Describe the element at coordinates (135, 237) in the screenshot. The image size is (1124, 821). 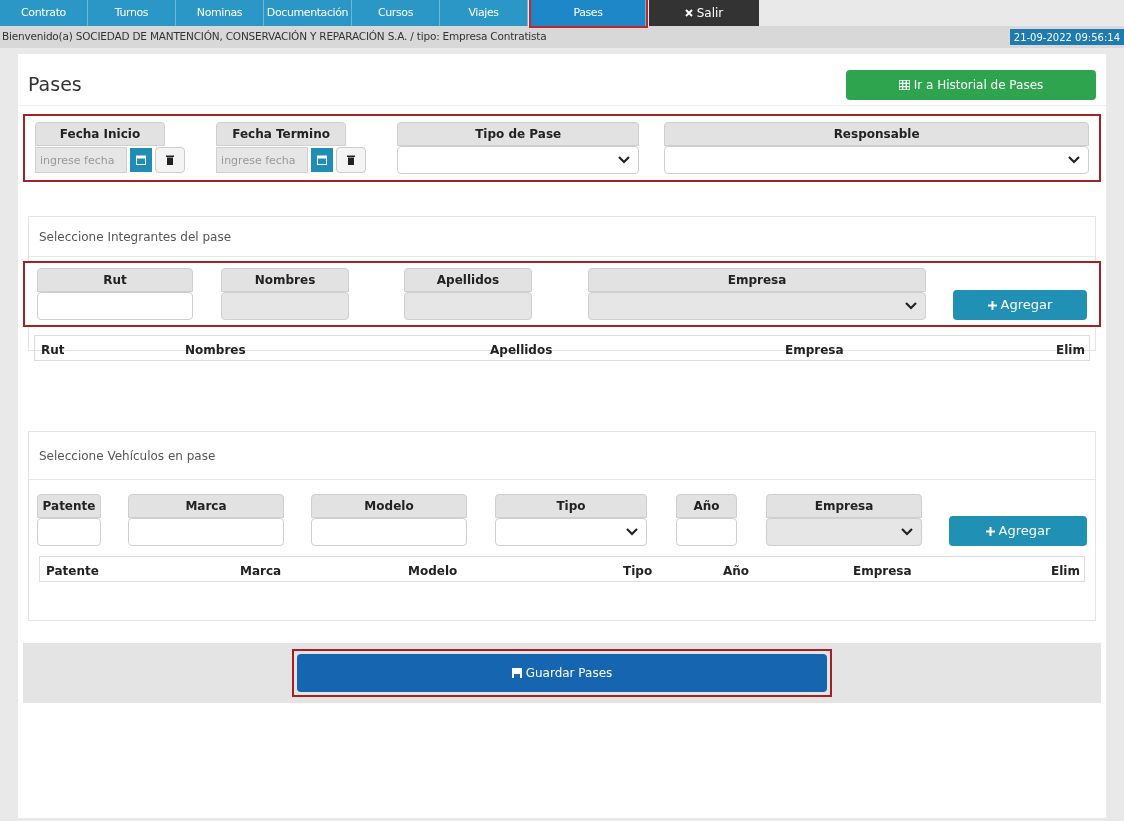
I see `section-title: Seleccione Integrantes del pase` at that location.